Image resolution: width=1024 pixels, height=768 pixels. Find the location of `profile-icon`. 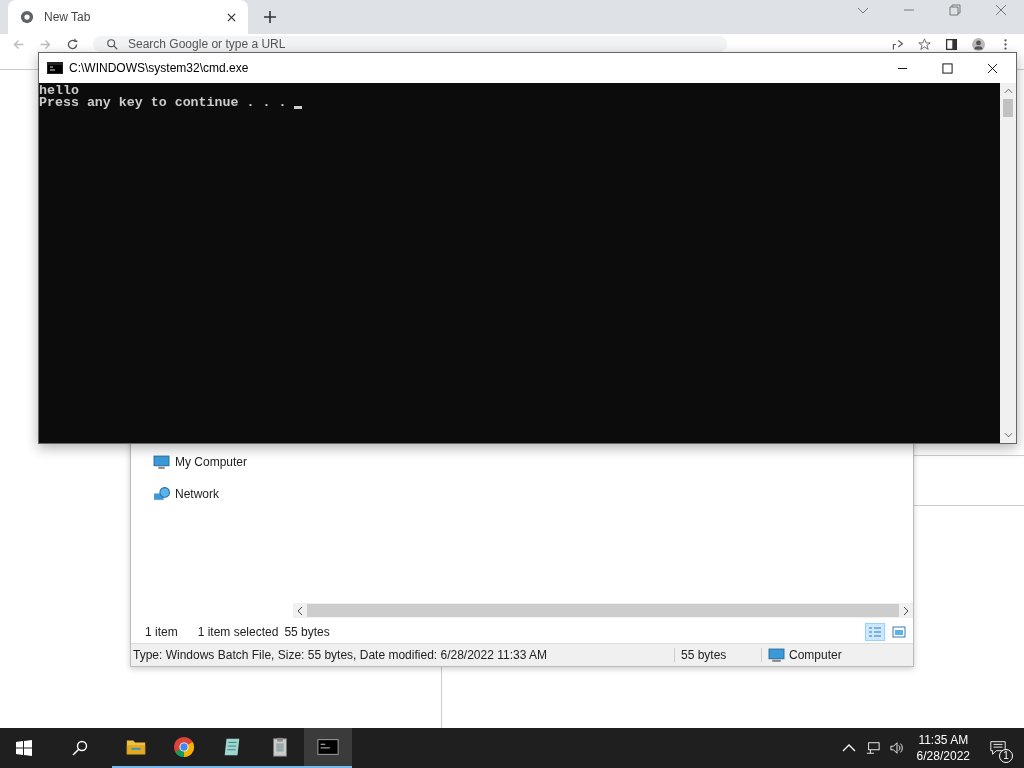

profile-icon is located at coordinates (978, 44).